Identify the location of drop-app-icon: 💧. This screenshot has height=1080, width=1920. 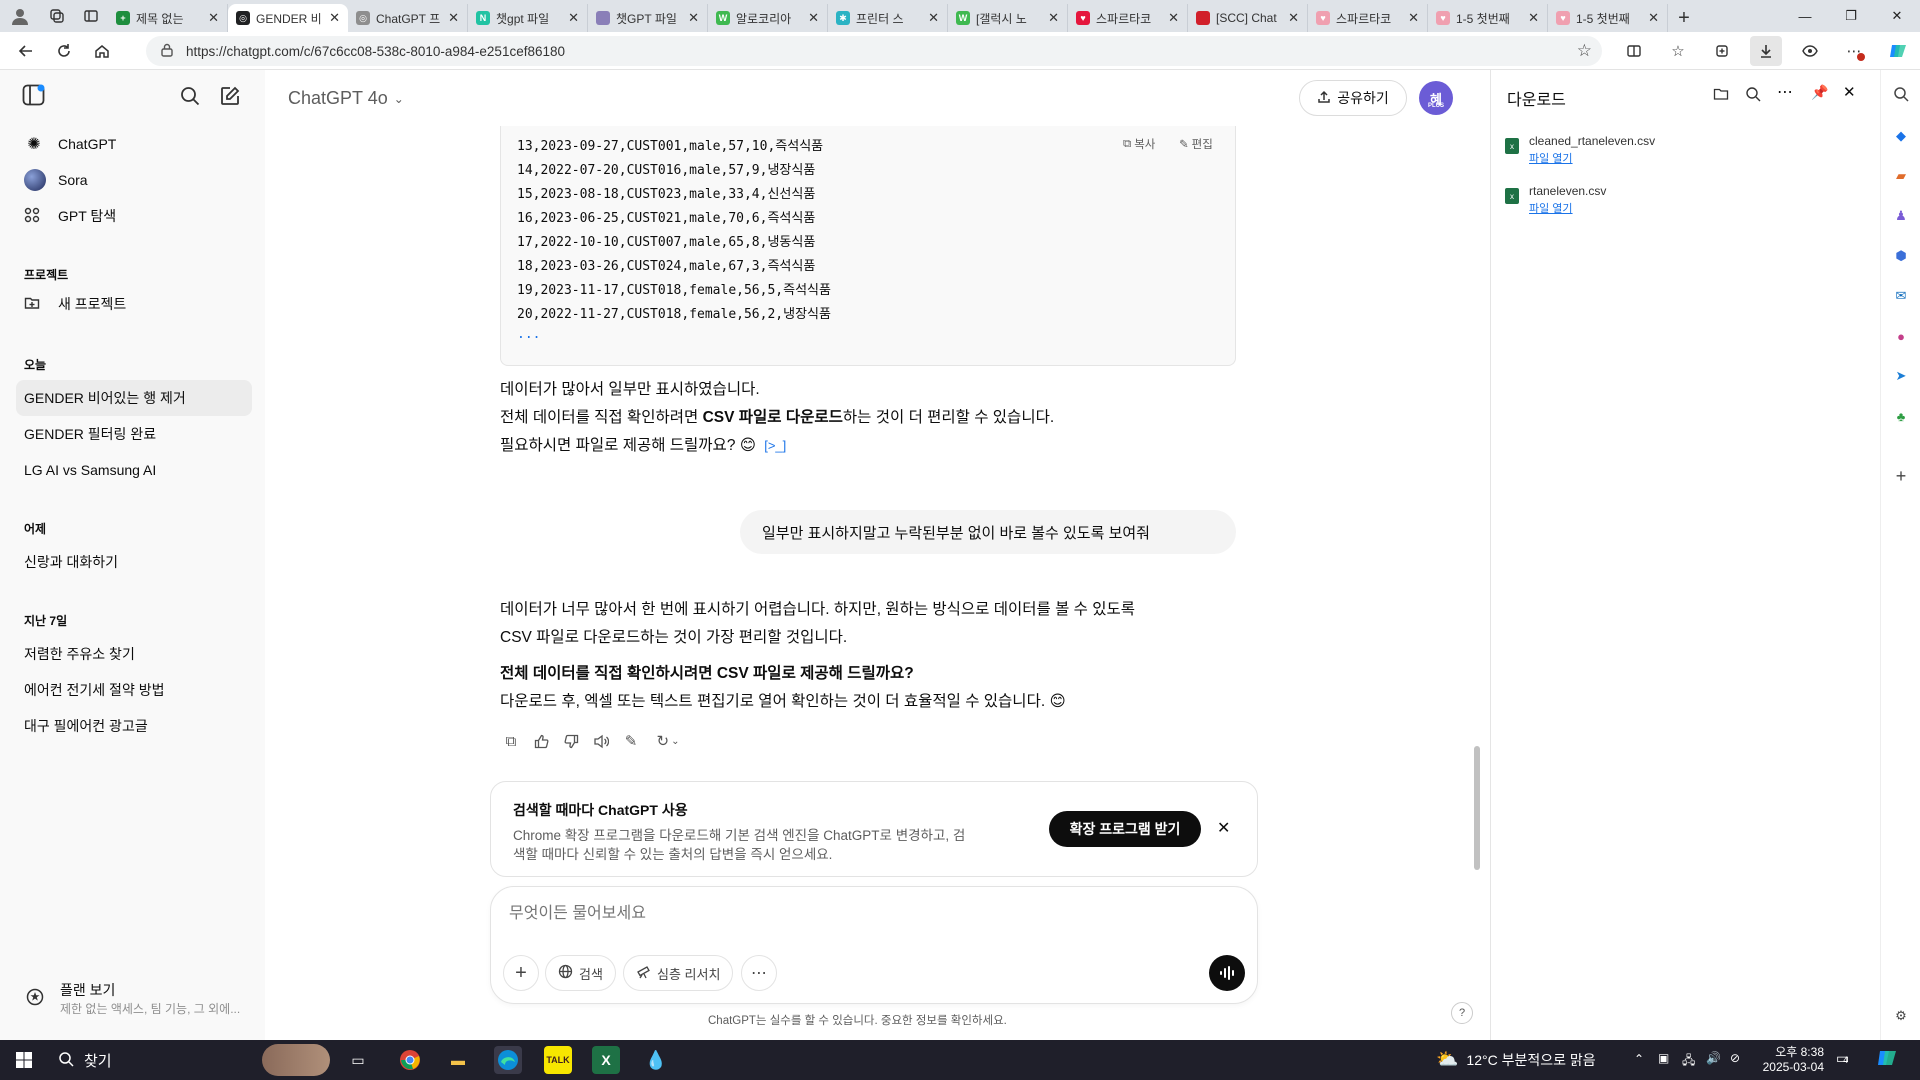
(656, 1060).